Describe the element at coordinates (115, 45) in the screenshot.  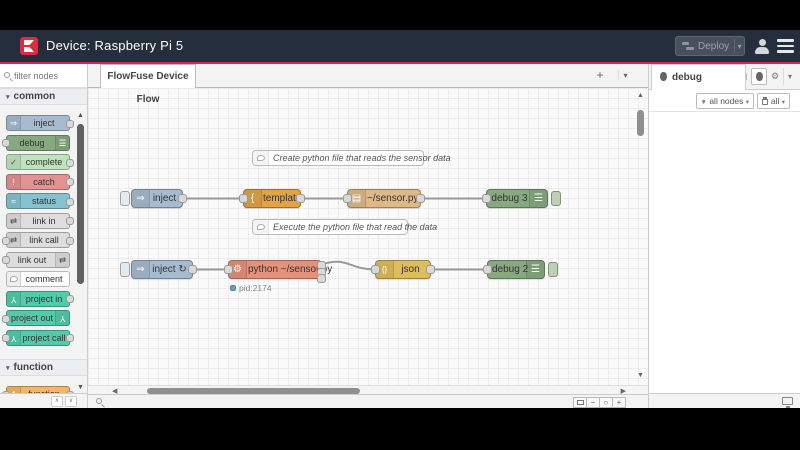
I see `page-title: Device: Raspberry Pi 5` at that location.